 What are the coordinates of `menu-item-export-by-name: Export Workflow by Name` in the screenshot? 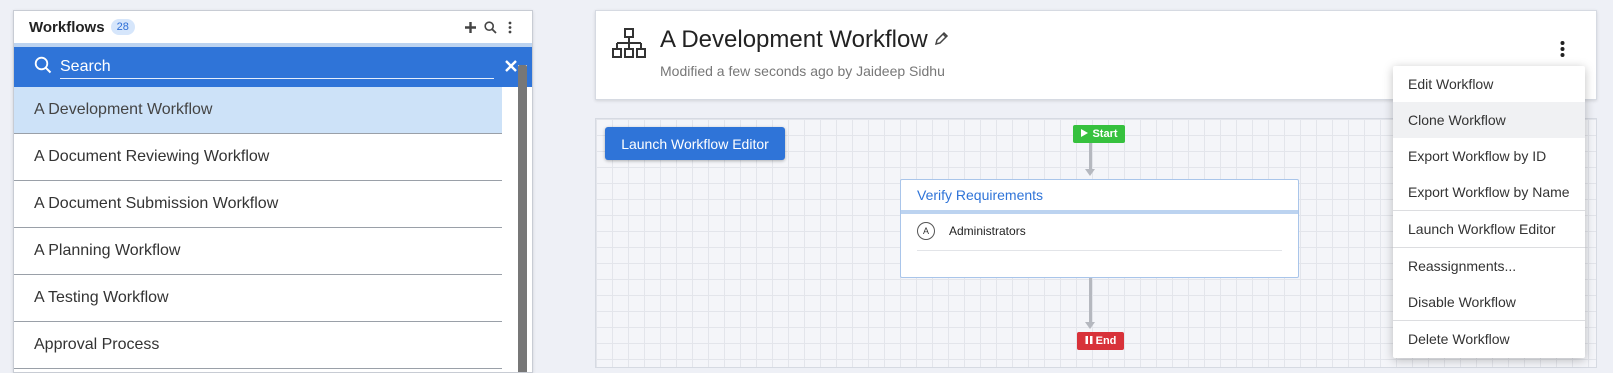 It's located at (1489, 192).